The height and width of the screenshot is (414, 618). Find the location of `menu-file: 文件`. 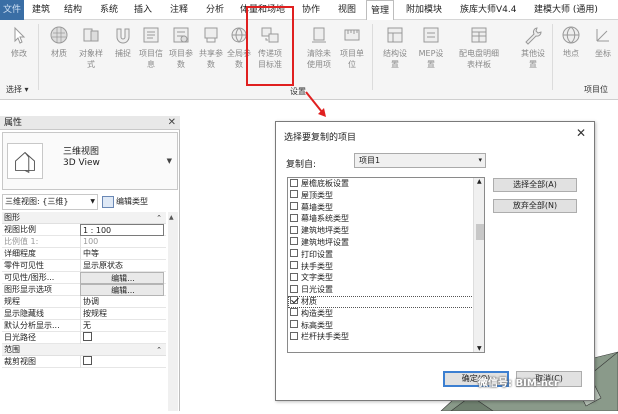

menu-file: 文件 is located at coordinates (12, 10).